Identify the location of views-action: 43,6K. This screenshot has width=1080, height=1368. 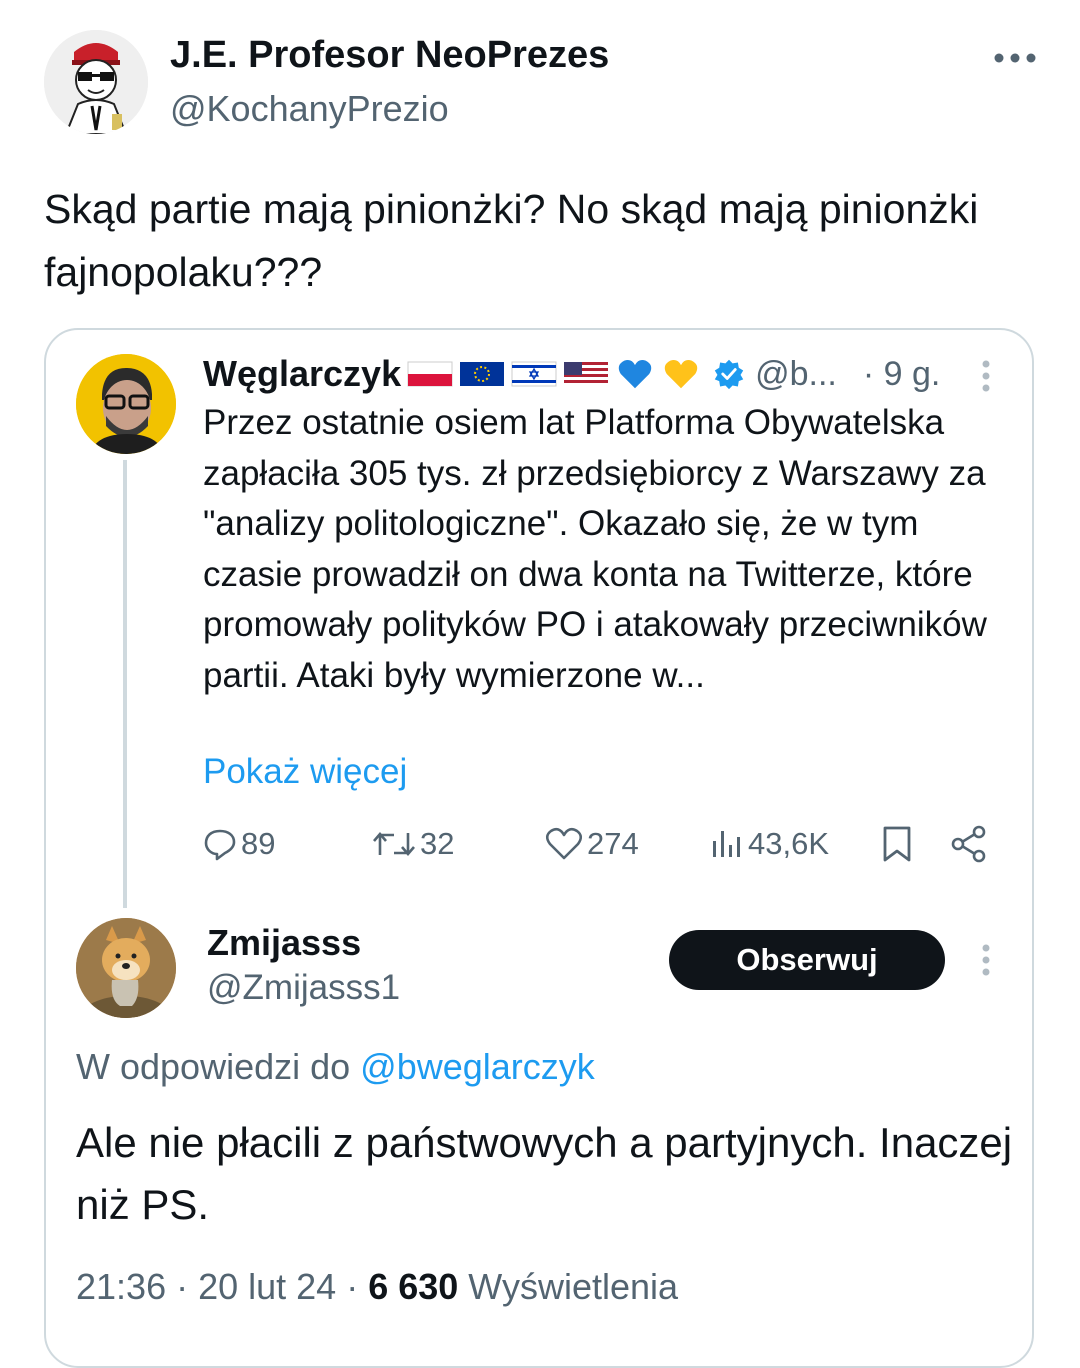
(769, 844).